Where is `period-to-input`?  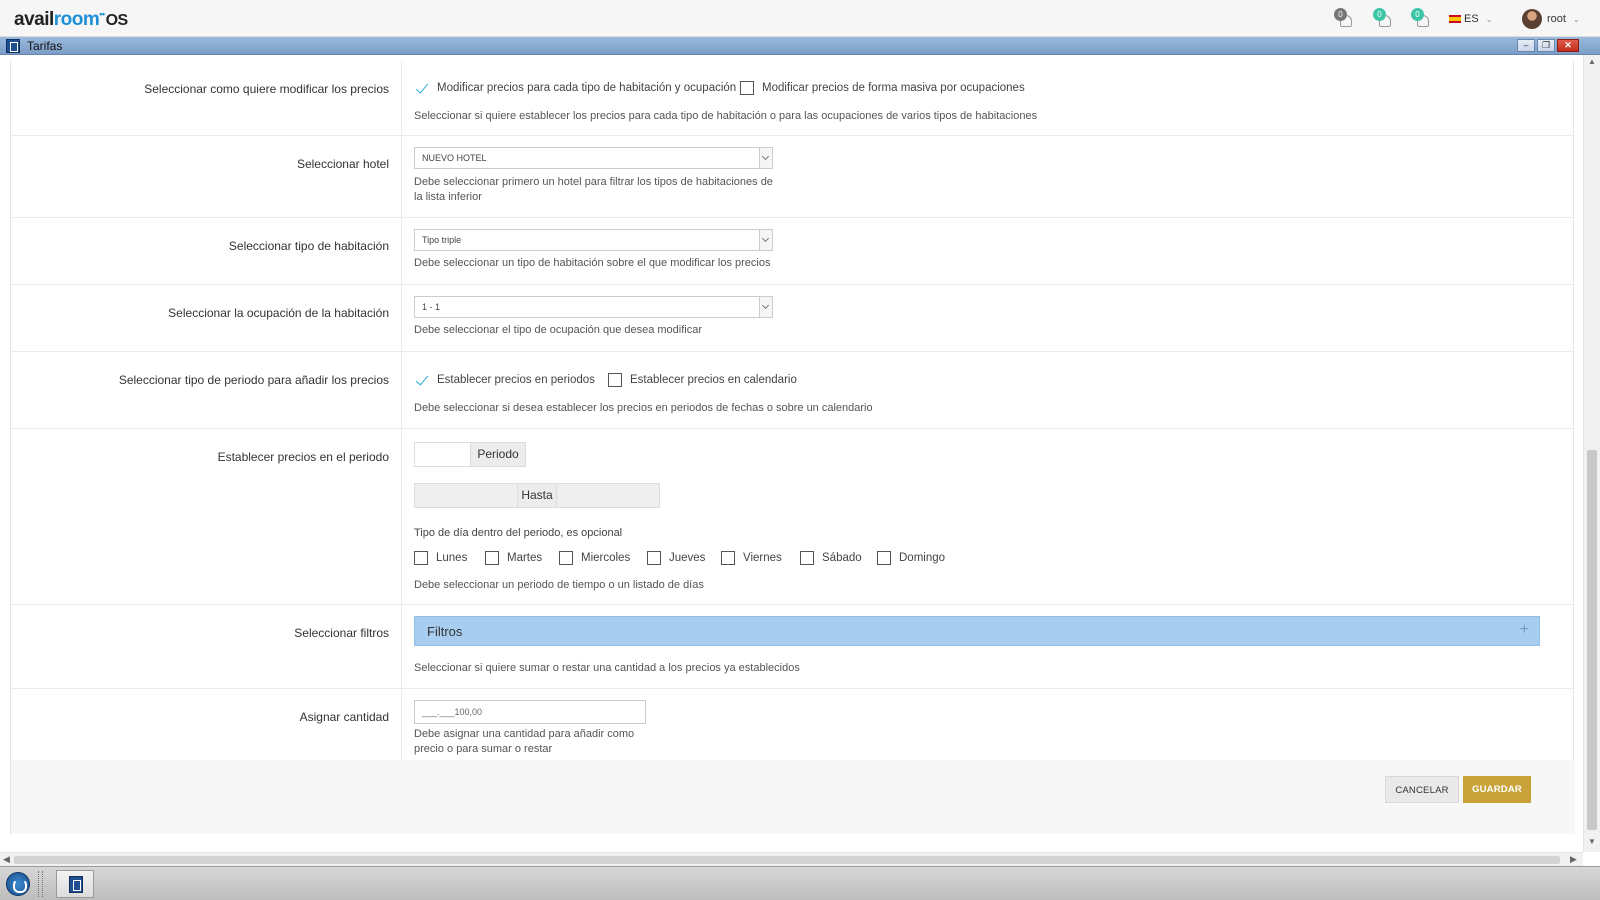
period-to-input is located at coordinates (608, 495).